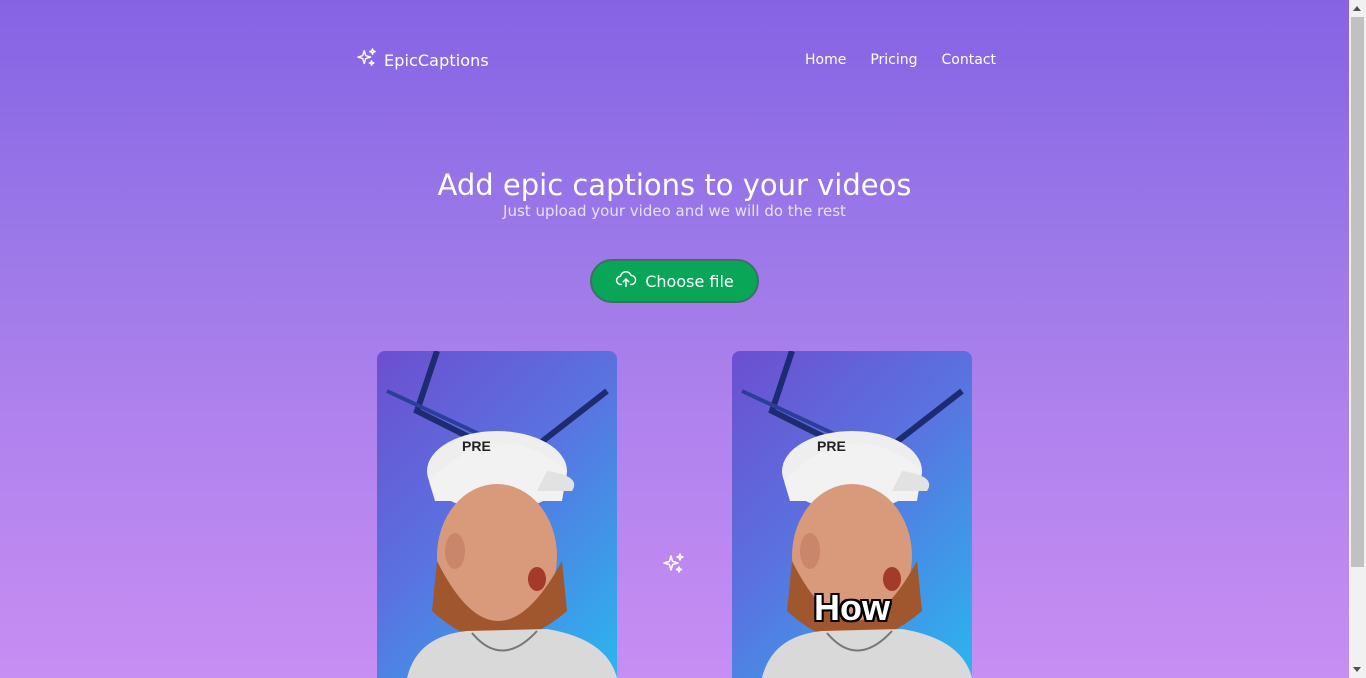  Describe the element at coordinates (893, 60) in the screenshot. I see `nav-pricing-link: Pricing` at that location.